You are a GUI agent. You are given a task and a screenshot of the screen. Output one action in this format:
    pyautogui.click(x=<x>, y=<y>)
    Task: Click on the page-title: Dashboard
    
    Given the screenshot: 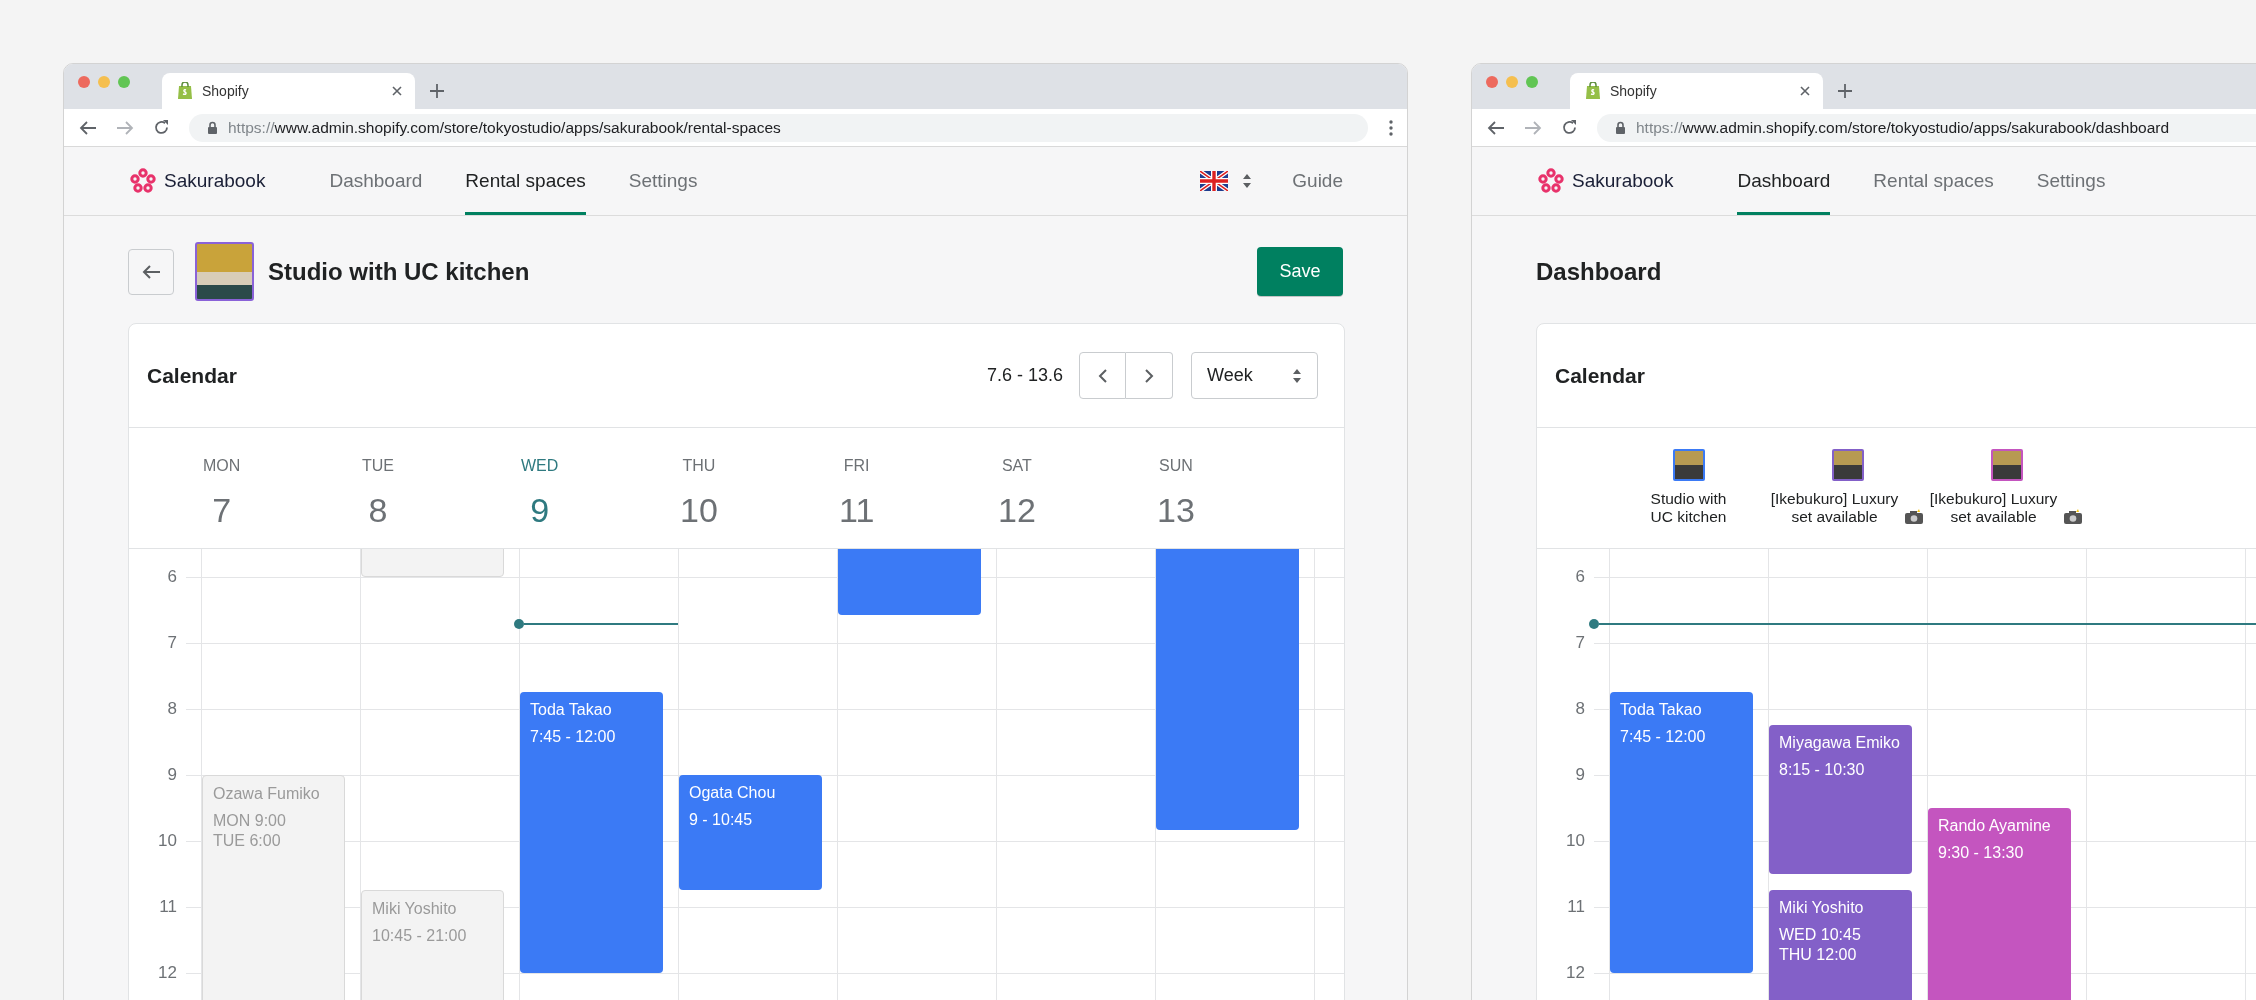 What is the action you would take?
    pyautogui.click(x=1599, y=272)
    